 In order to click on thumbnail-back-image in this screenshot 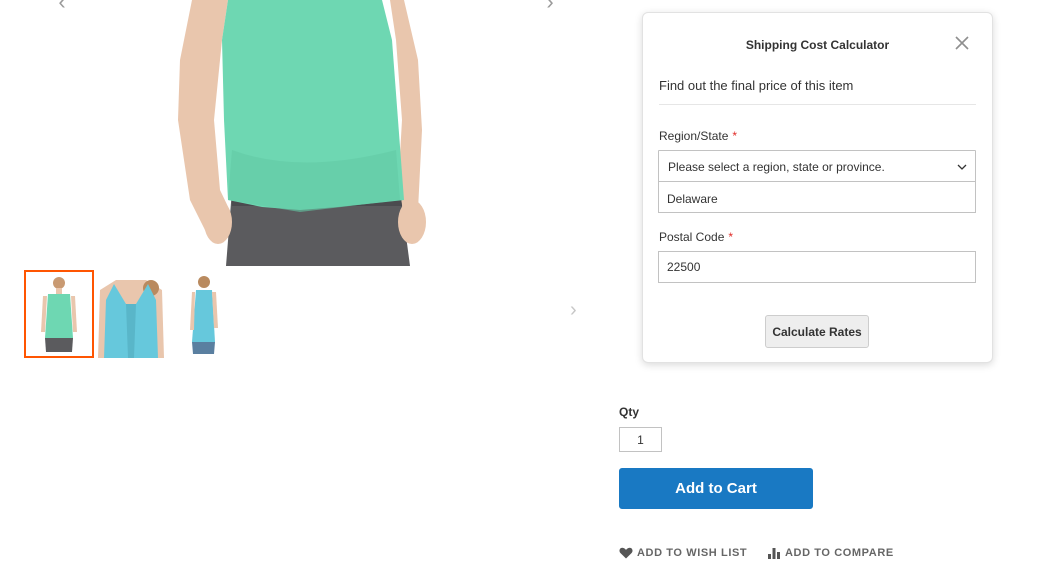, I will do `click(131, 314)`.